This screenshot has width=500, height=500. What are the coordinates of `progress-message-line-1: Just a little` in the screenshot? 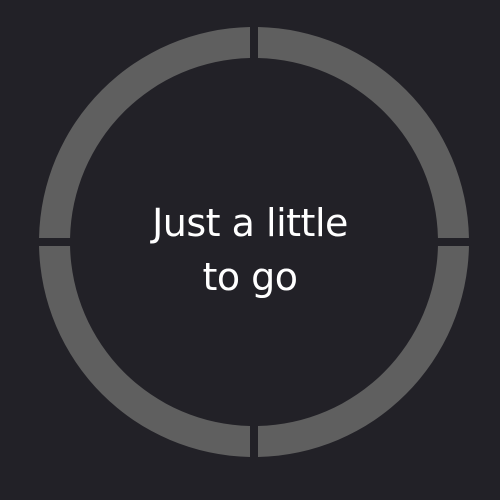 It's located at (250, 223).